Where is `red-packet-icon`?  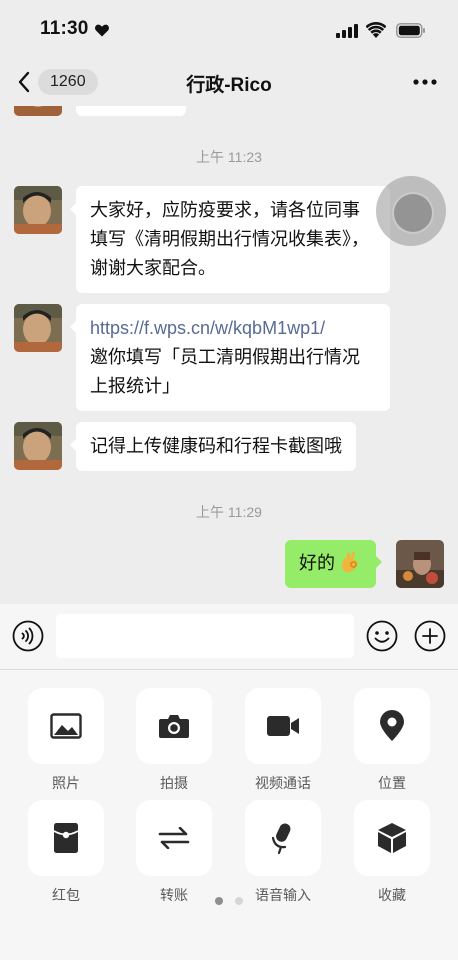 red-packet-icon is located at coordinates (66, 838).